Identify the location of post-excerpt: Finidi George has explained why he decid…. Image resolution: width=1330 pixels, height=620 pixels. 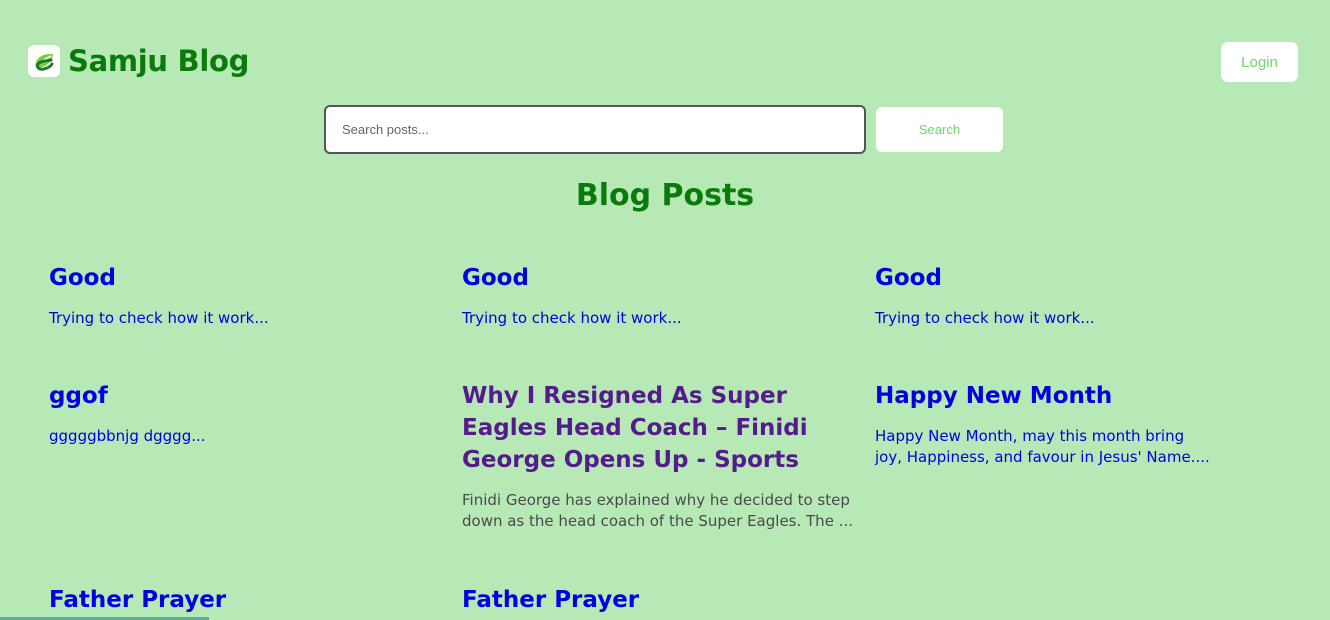
(657, 510).